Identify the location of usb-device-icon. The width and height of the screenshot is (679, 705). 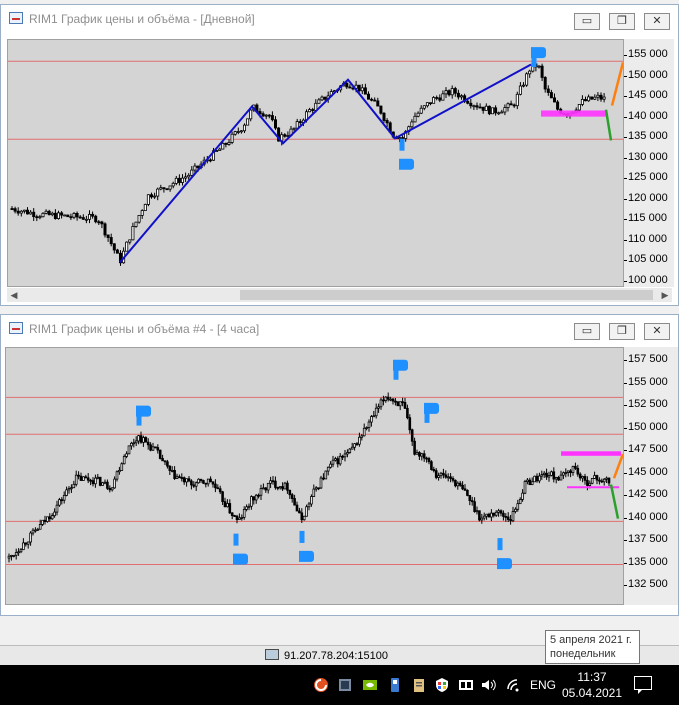
(395, 685).